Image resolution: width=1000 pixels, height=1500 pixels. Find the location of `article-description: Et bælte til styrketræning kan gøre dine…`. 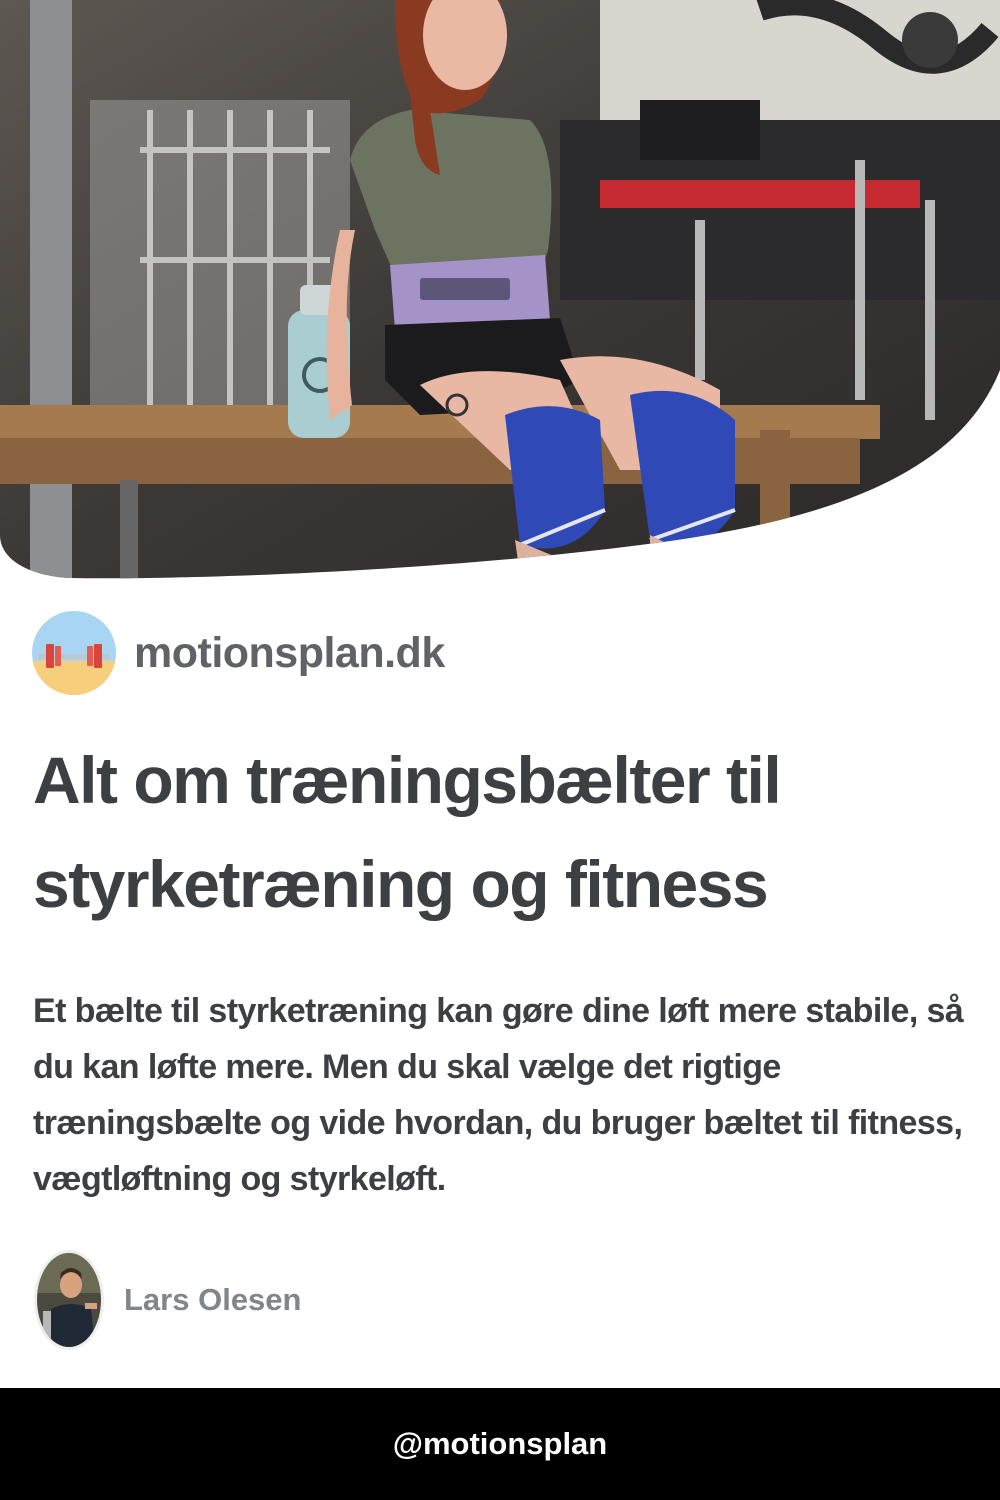

article-description: Et bælte til styrketræning kan gøre dine… is located at coordinates (498, 1095).